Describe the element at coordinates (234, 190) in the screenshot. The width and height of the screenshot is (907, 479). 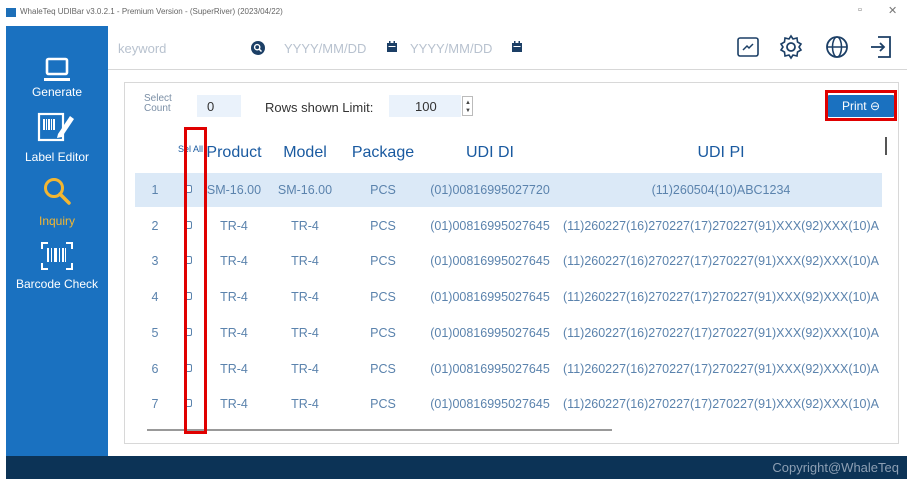
I see `product-cell: SM-16.00` at that location.